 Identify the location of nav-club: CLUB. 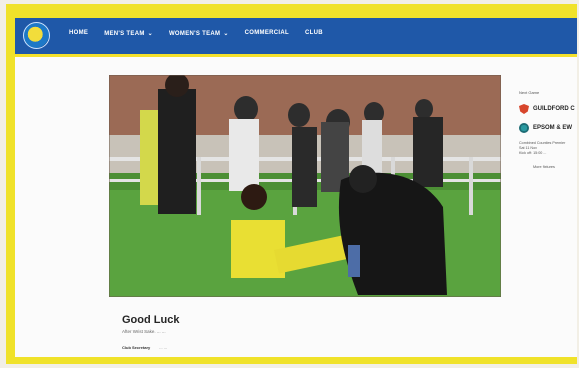
(314, 33).